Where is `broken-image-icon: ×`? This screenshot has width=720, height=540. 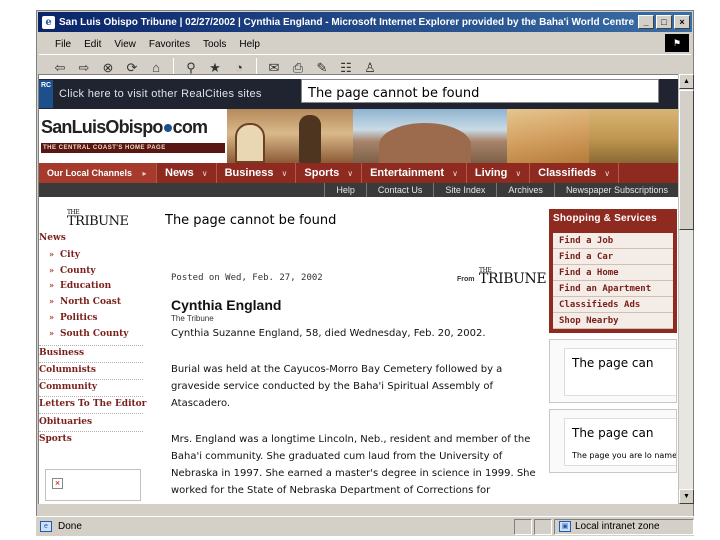
broken-image-icon: × is located at coordinates (57, 483).